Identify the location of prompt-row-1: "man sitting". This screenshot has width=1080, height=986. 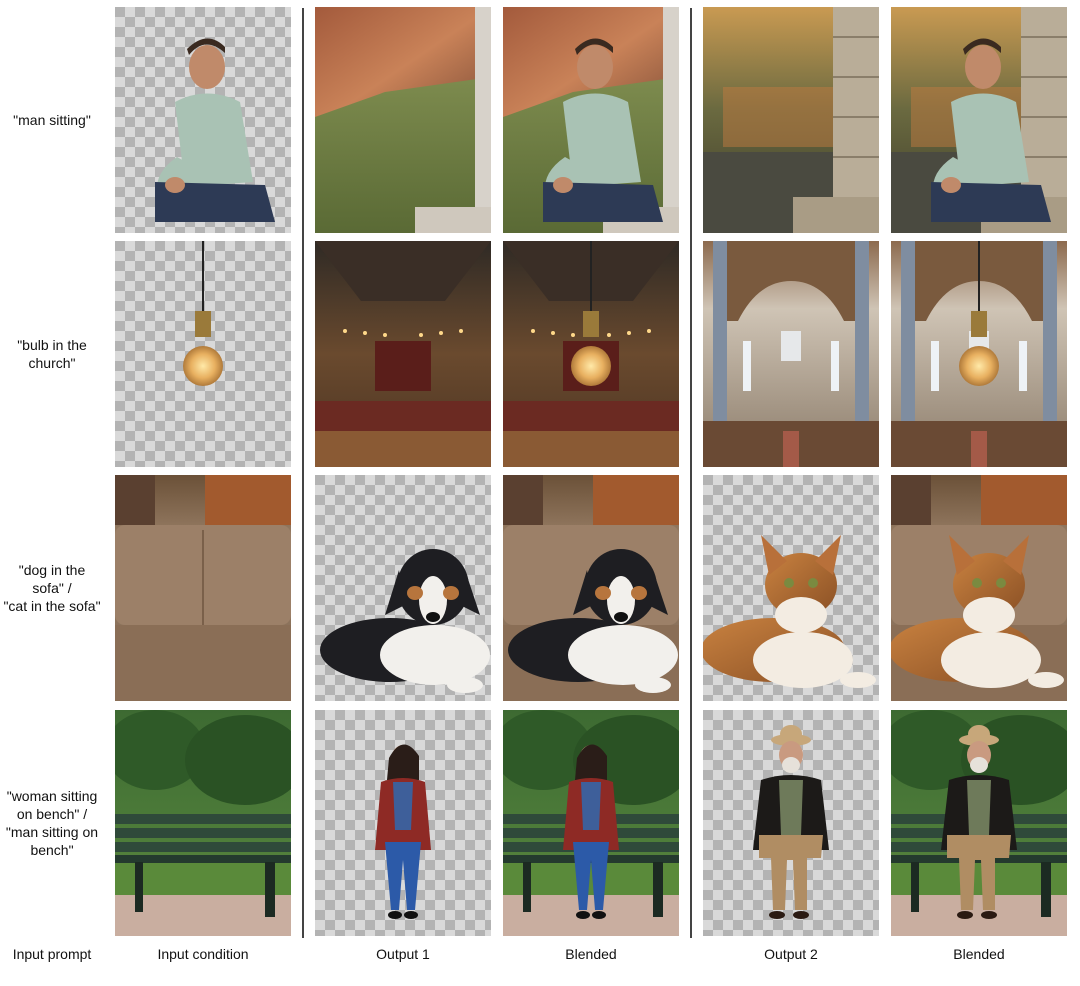
(52, 120).